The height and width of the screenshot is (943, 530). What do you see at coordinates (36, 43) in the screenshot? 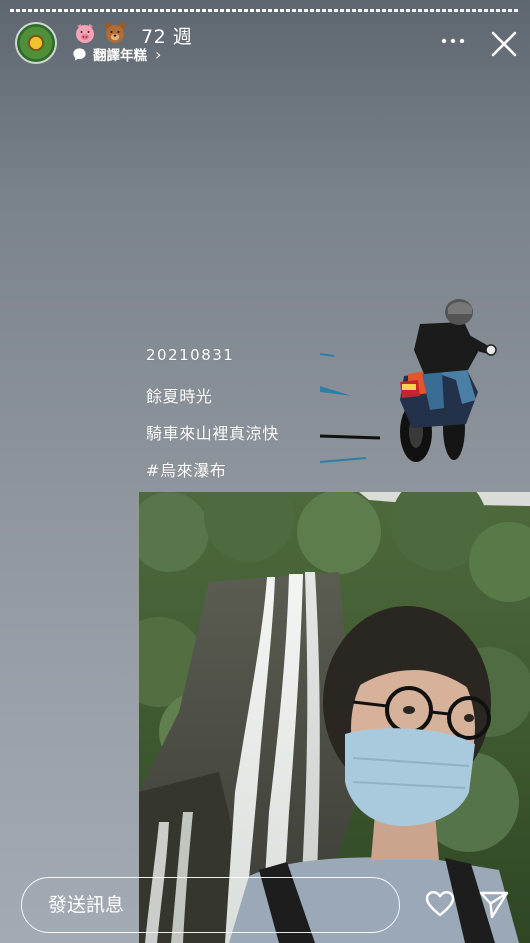
I see `avatar` at bounding box center [36, 43].